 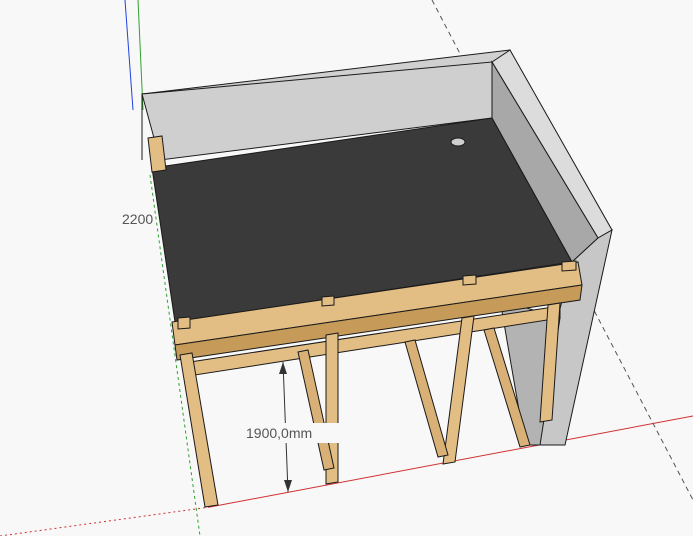 I want to click on height-dimension-label: 2200, so click(x=137, y=219).